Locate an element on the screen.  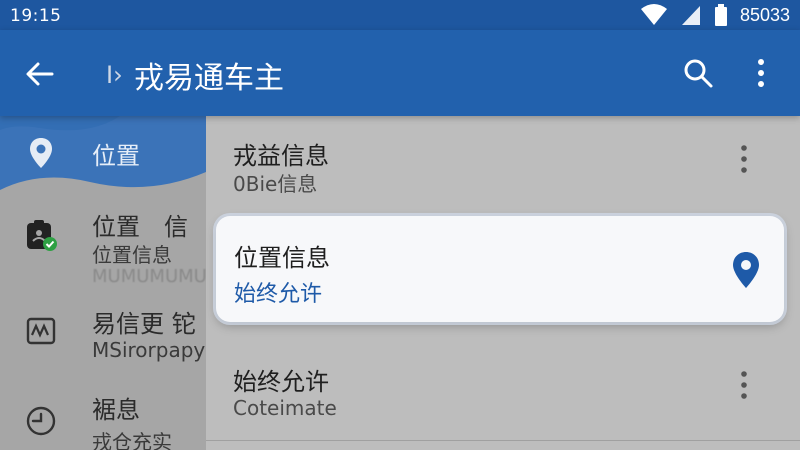
list-divider is located at coordinates (503, 440).